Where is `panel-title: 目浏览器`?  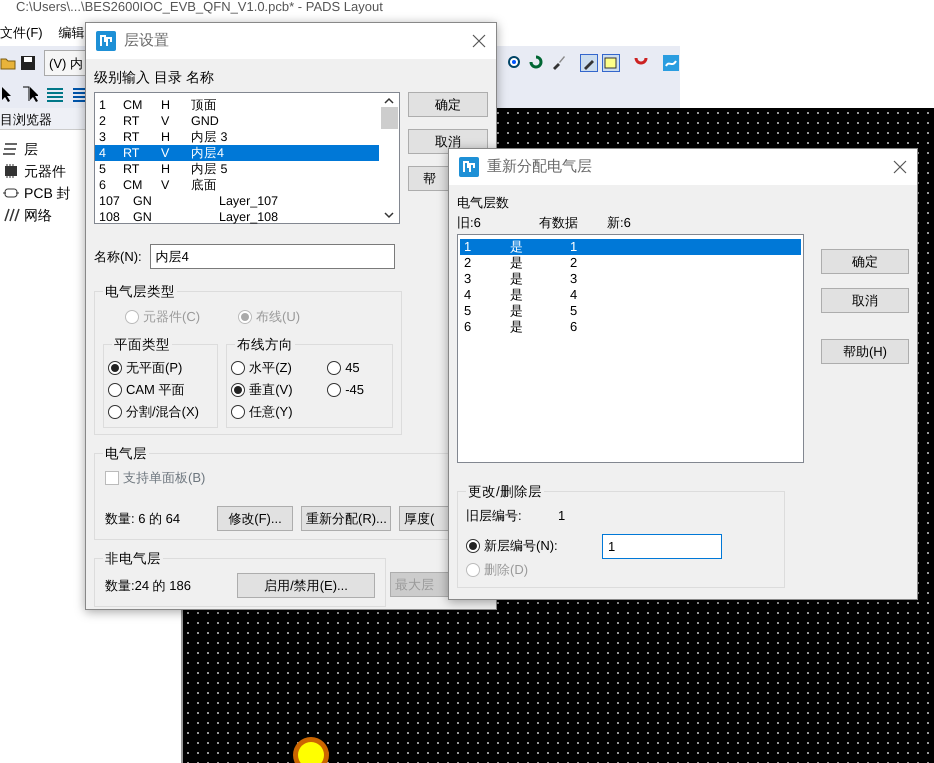
panel-title: 目浏览器 is located at coordinates (26, 119).